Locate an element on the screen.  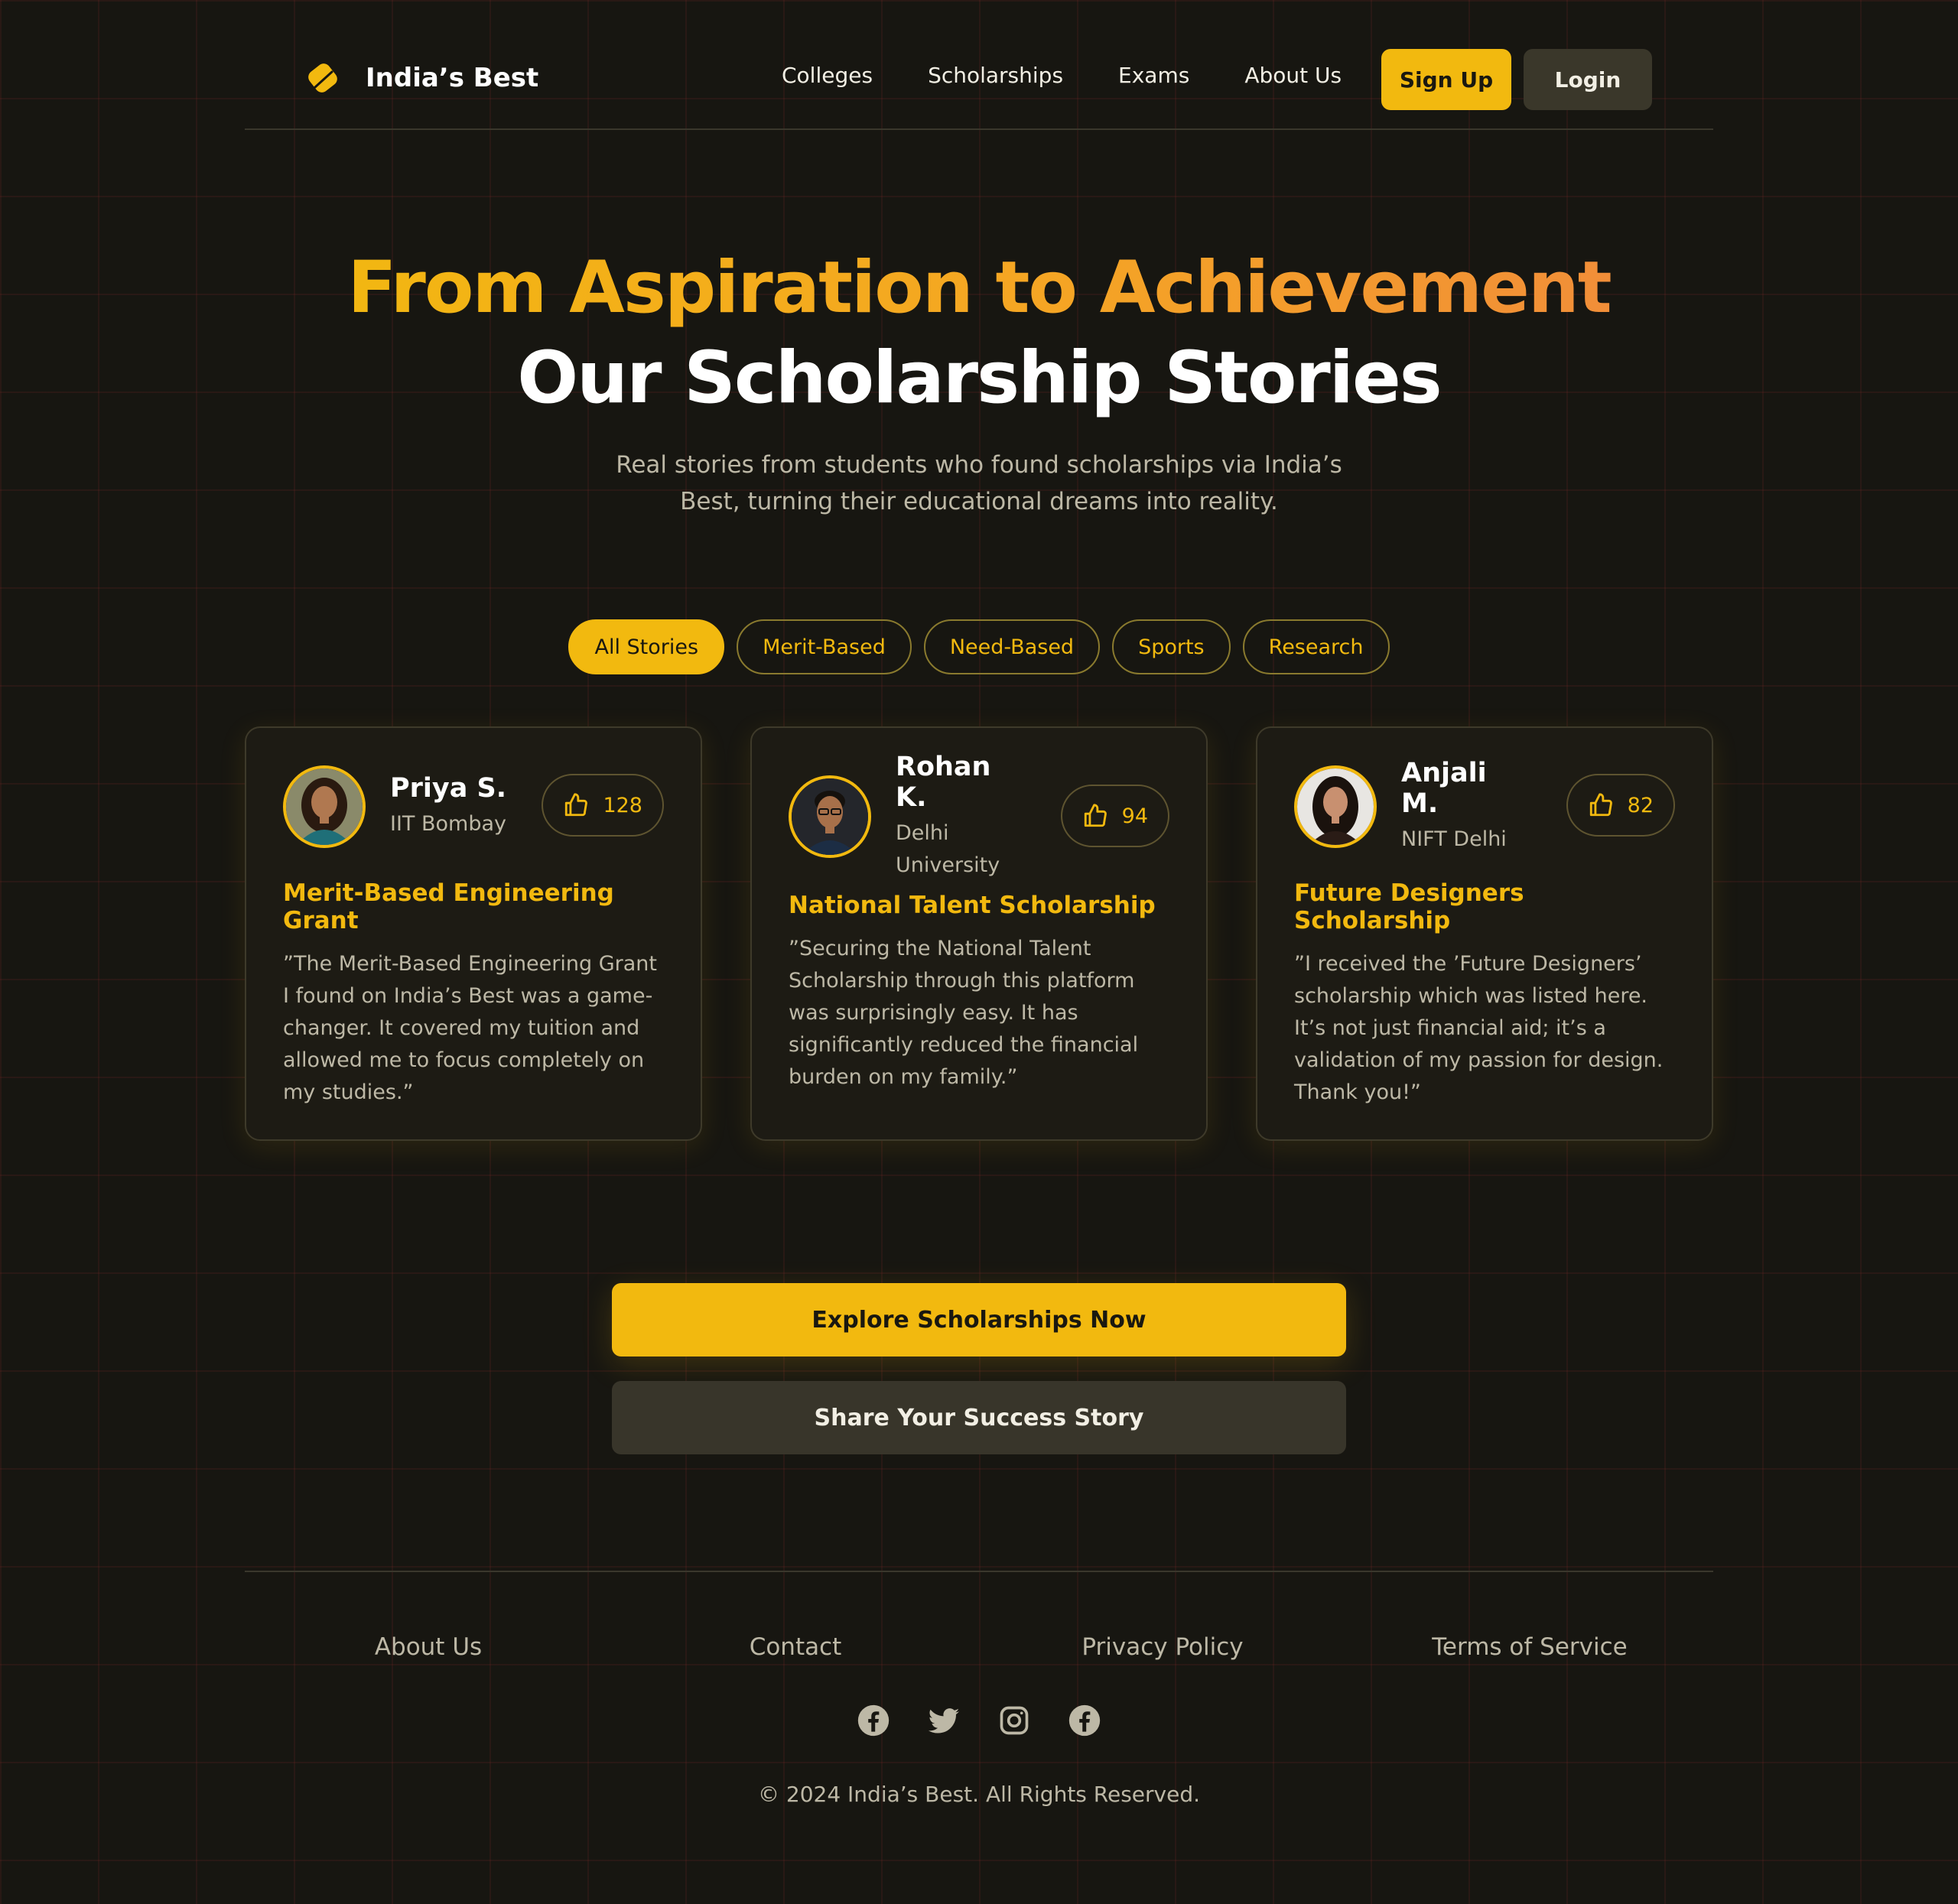
hero-title-line1: From Aspiration to Achievement is located at coordinates (979, 288).